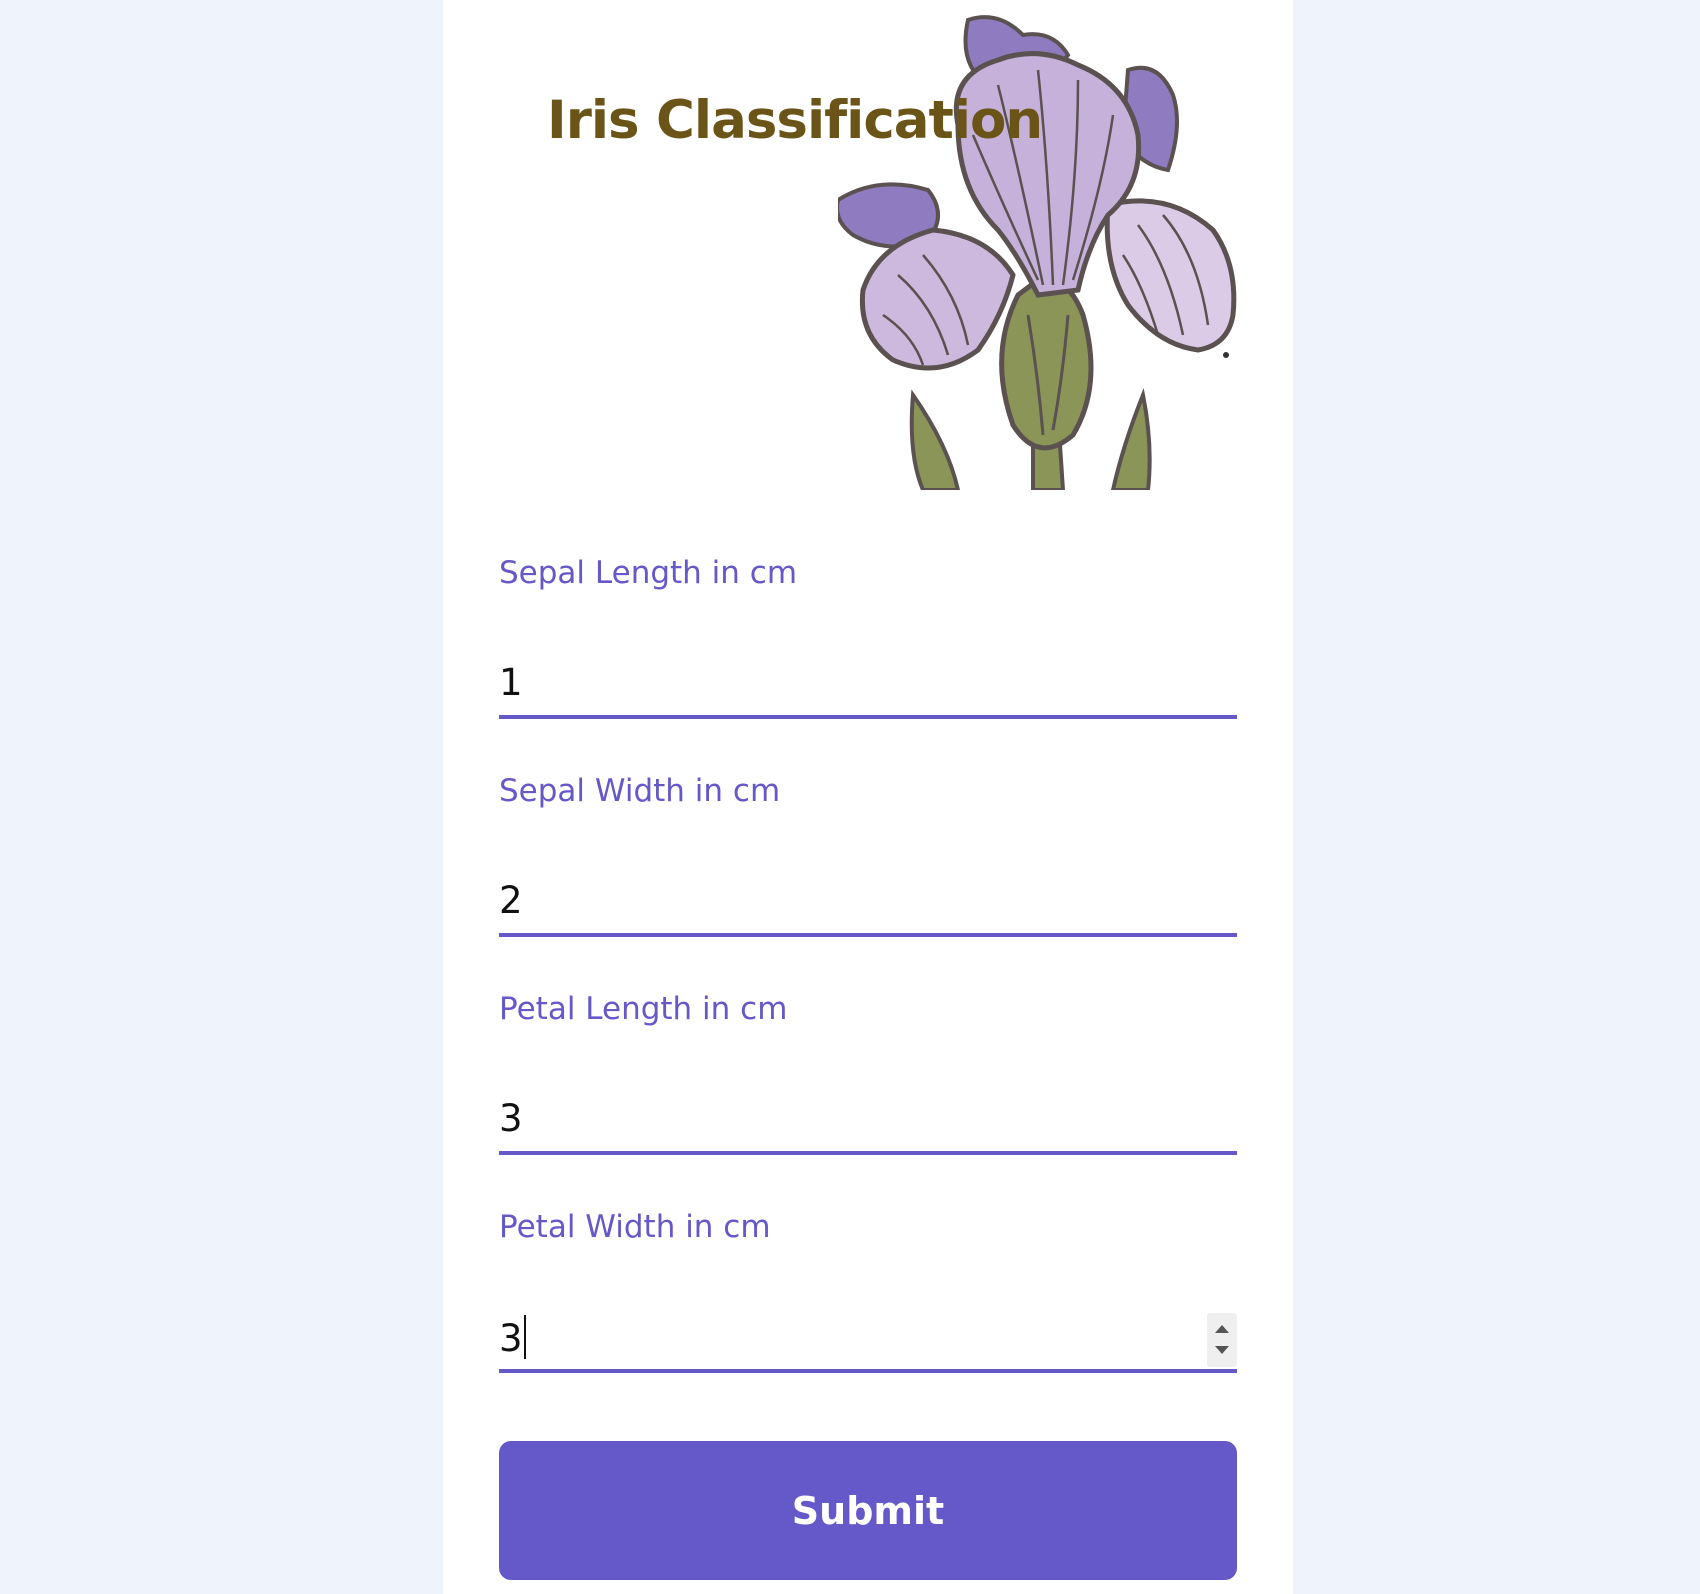 This screenshot has width=1700, height=1594. What do you see at coordinates (795, 120) in the screenshot?
I see `page-title: Iris Classification` at bounding box center [795, 120].